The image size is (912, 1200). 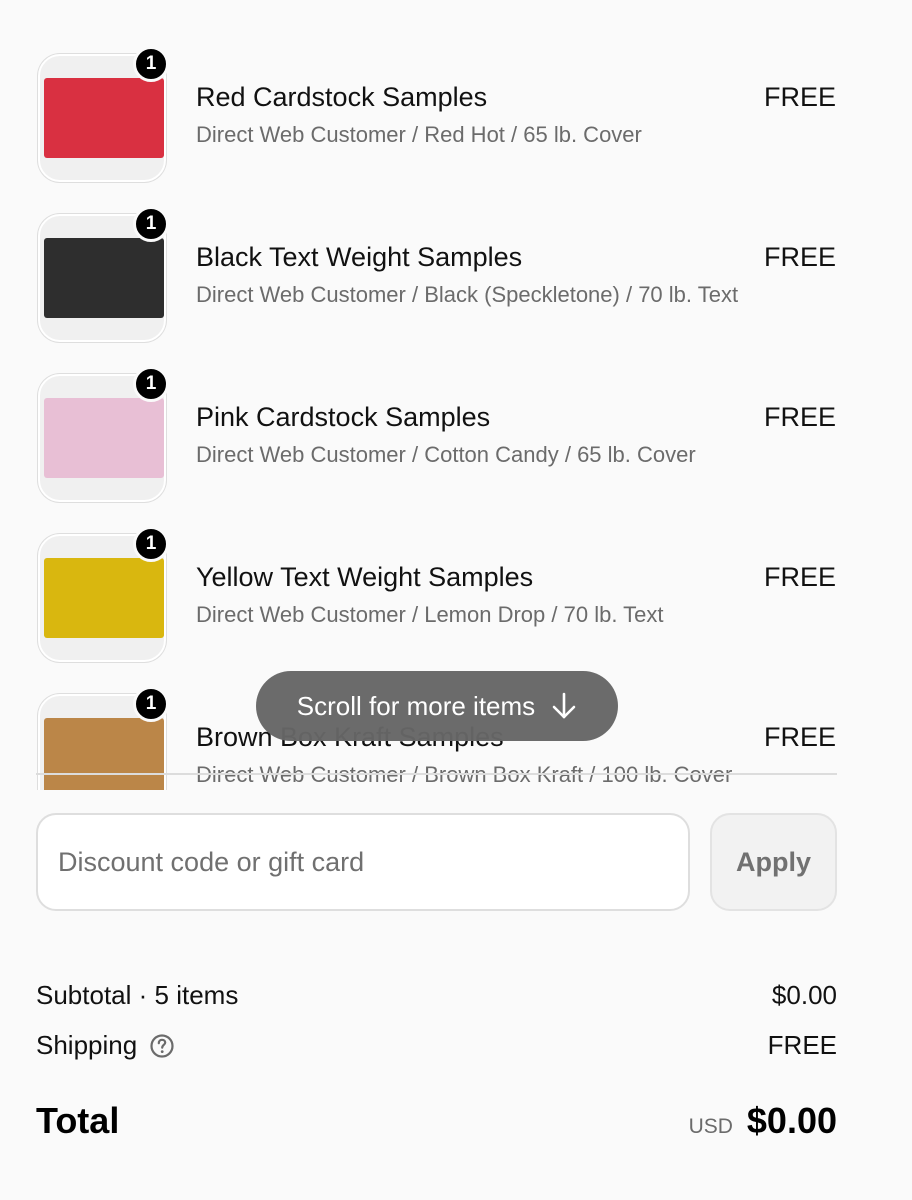 I want to click on currency-code: USD, so click(x=710, y=1126).